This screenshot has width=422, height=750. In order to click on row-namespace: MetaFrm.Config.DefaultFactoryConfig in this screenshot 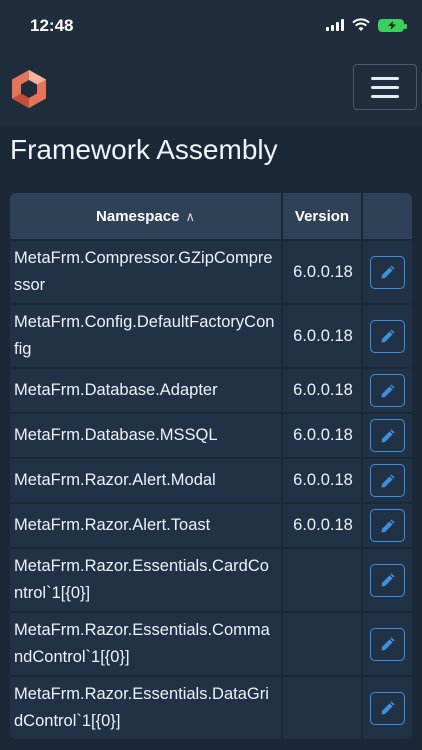, I will do `click(146, 335)`.